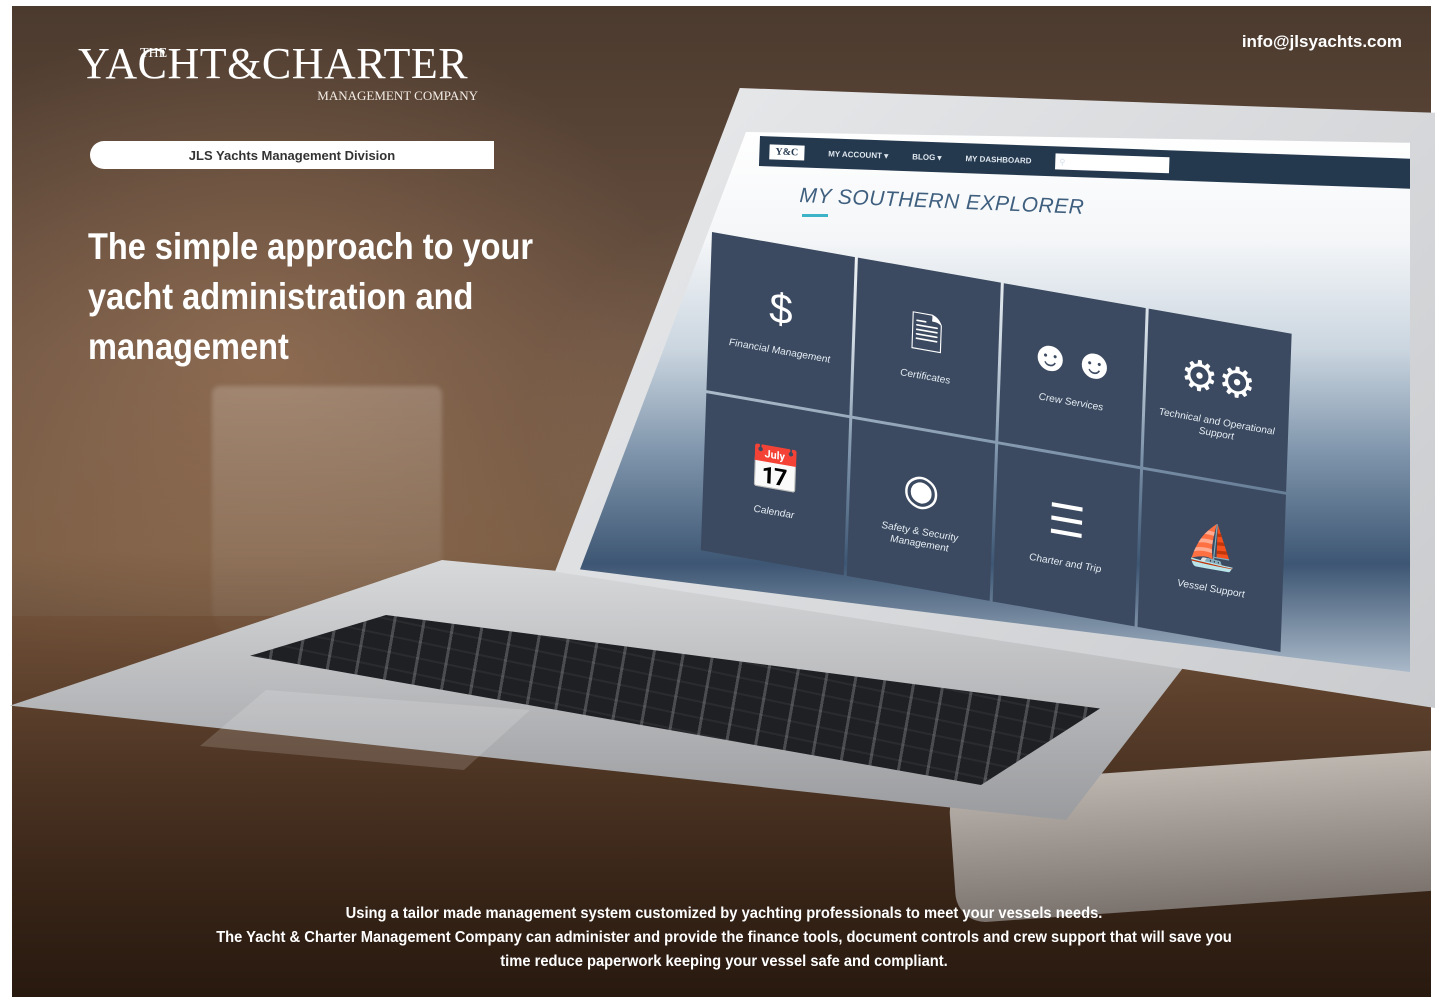  What do you see at coordinates (779, 352) in the screenshot?
I see `tile-label: Financial Management` at bounding box center [779, 352].